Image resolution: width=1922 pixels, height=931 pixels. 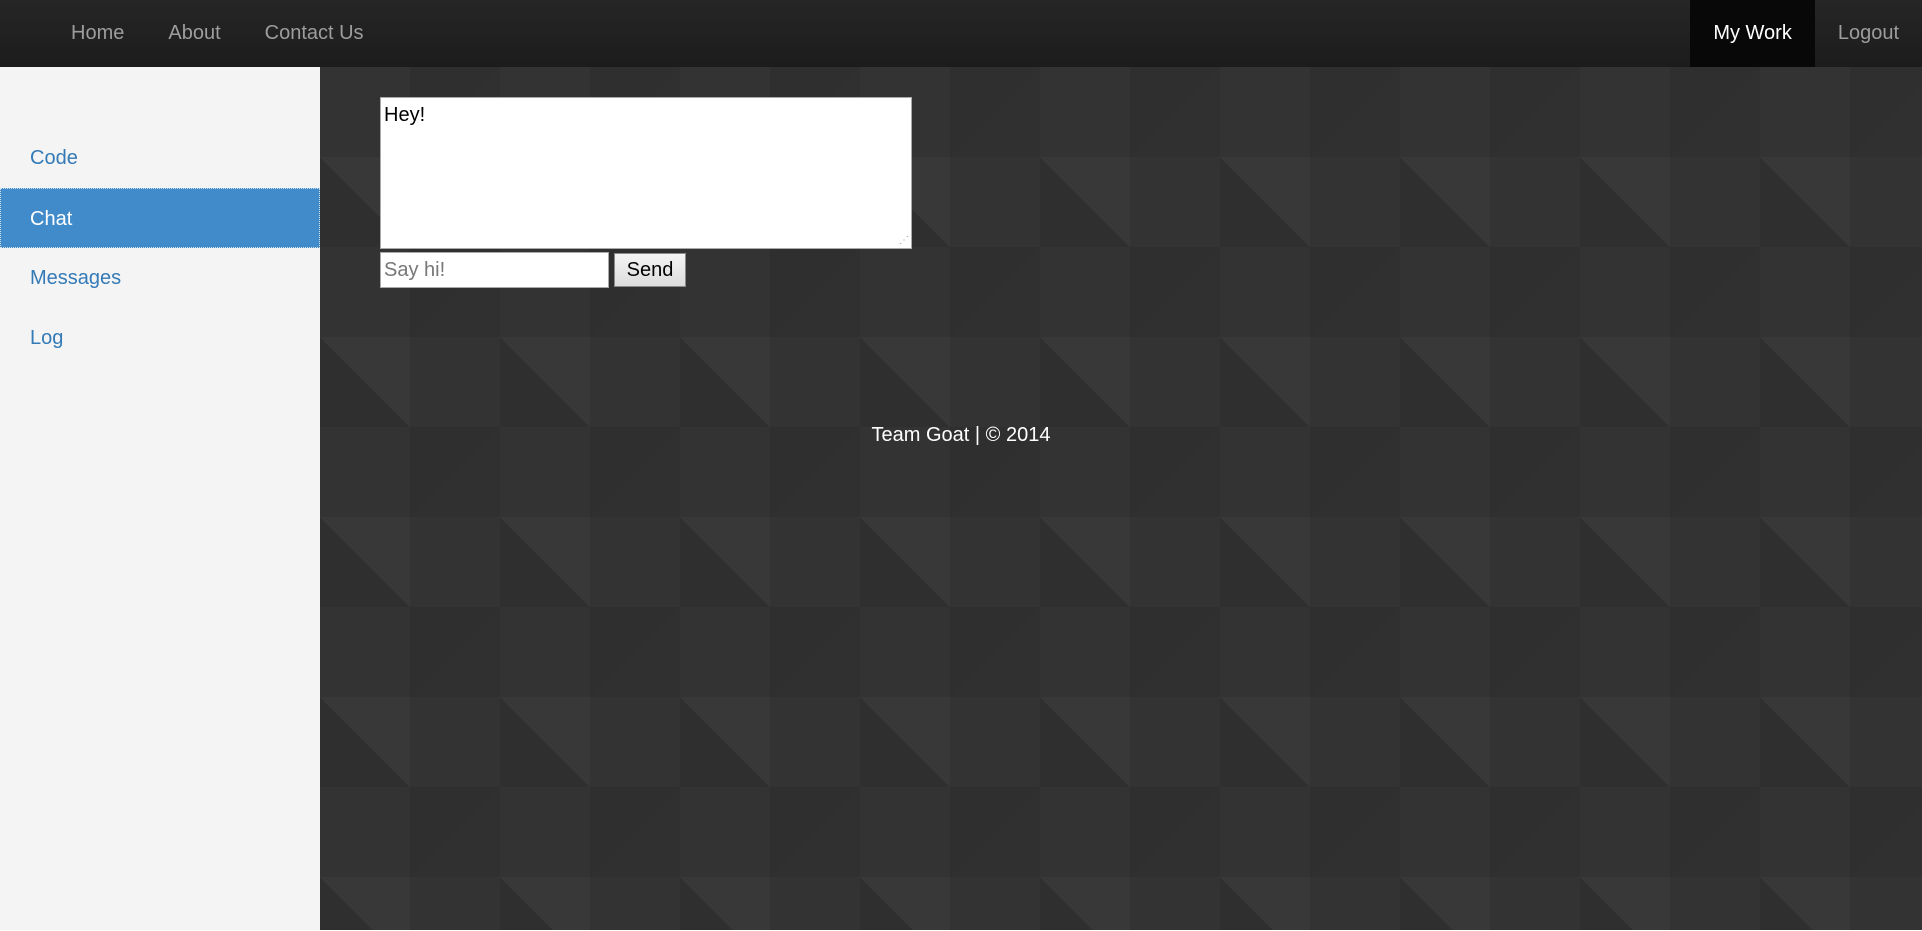 I want to click on resize-grip-icon: ⋰, so click(x=904, y=241).